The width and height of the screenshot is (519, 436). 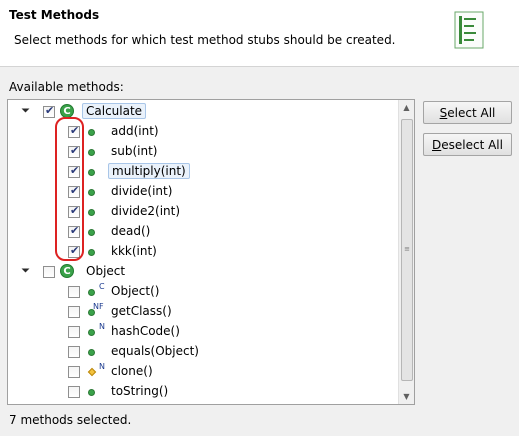 What do you see at coordinates (135, 291) in the screenshot?
I see `tree-label-object-ctor: Object()` at bounding box center [135, 291].